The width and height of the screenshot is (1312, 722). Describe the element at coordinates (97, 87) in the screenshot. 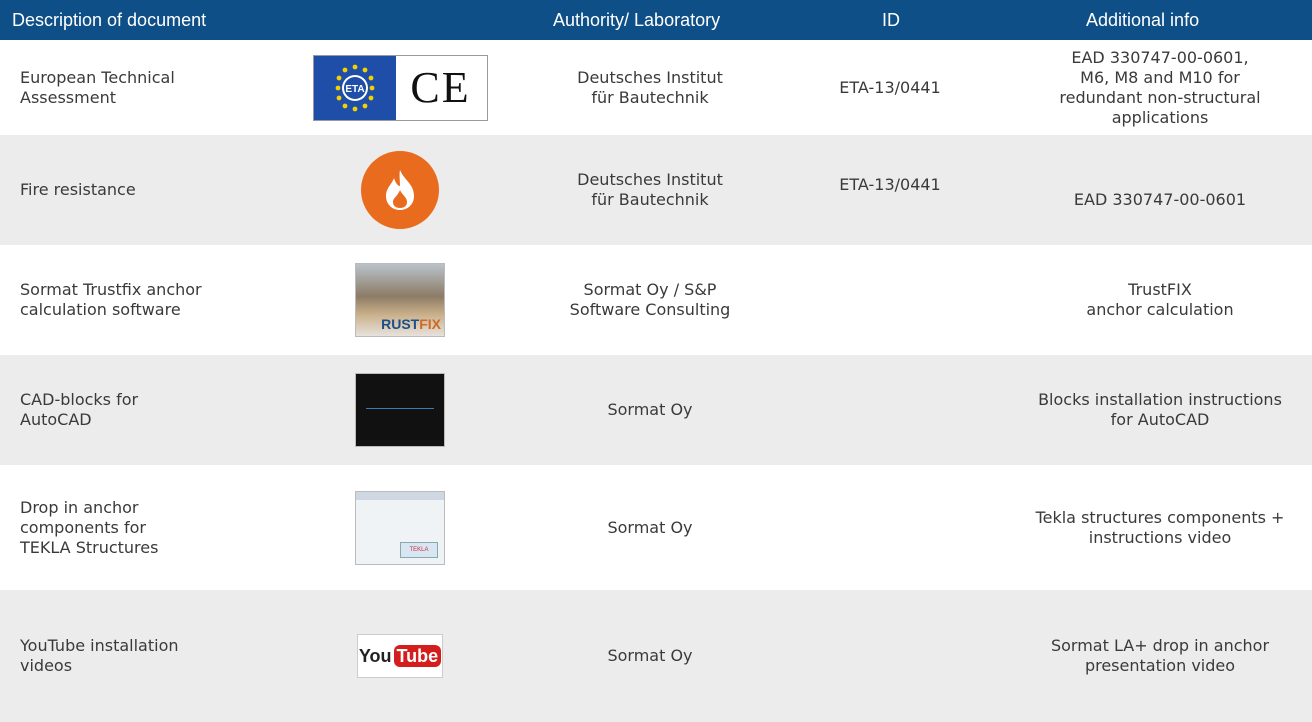

I see `row-description: European Technical Assessment` at that location.